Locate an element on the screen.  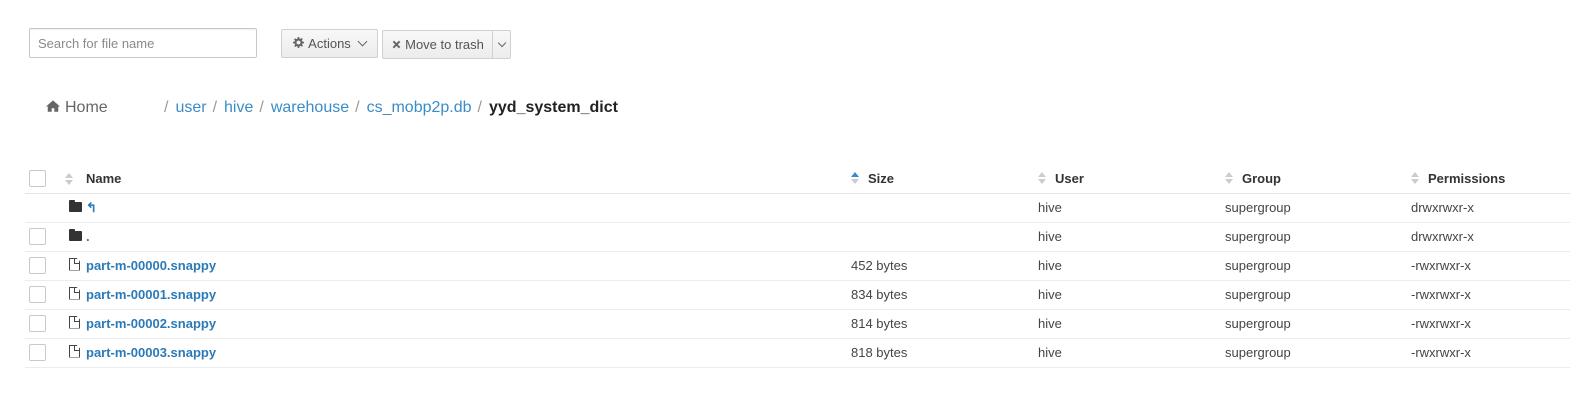
close-icon is located at coordinates (396, 44).